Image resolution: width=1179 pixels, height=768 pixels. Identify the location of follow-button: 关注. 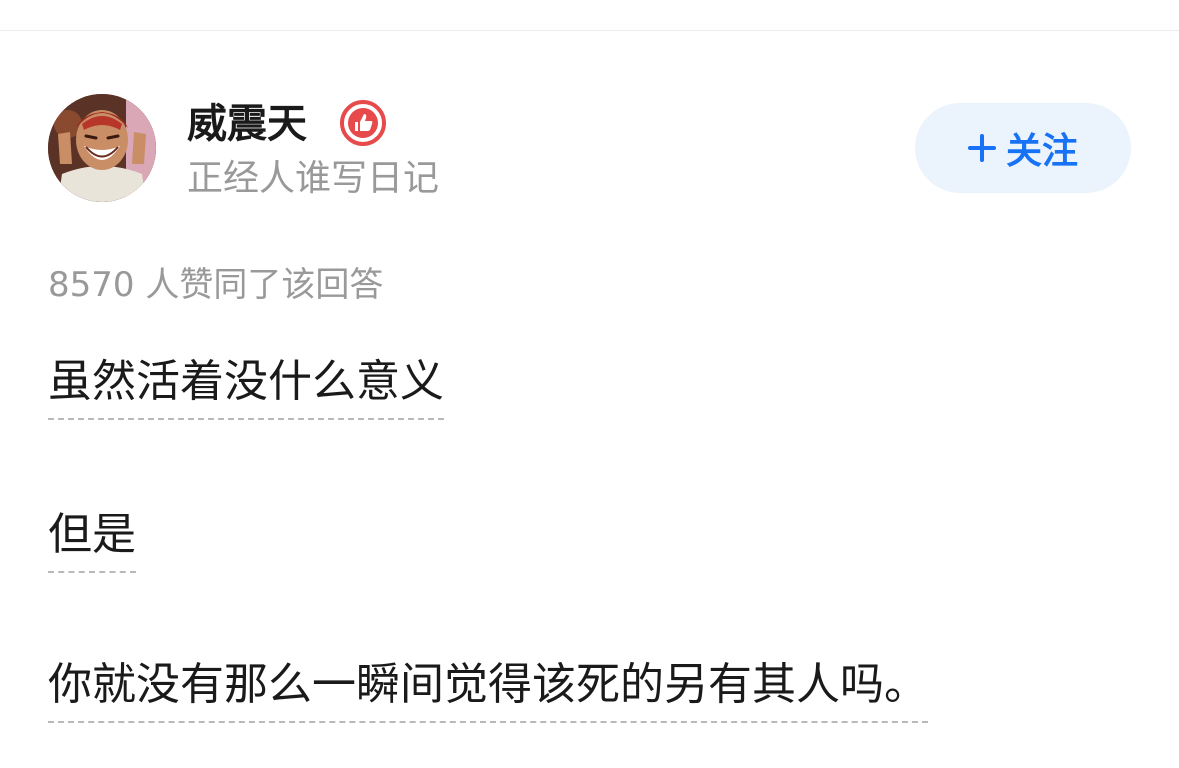
(1023, 148).